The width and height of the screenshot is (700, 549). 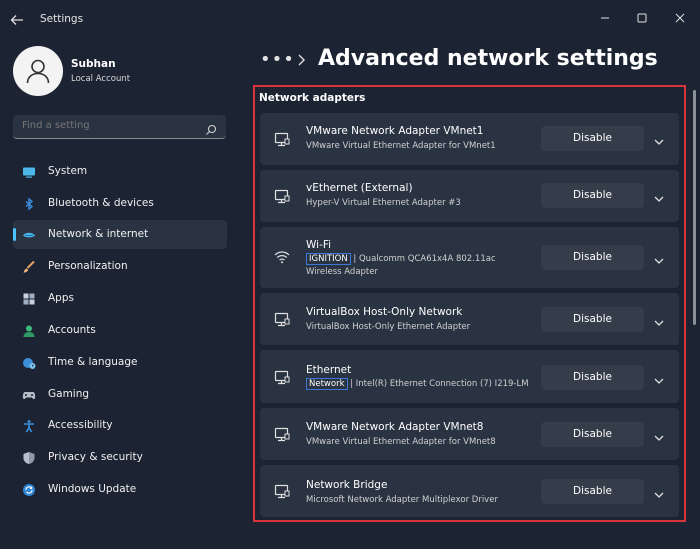 I want to click on sidebar-item-label: Personalization, so click(x=88, y=266).